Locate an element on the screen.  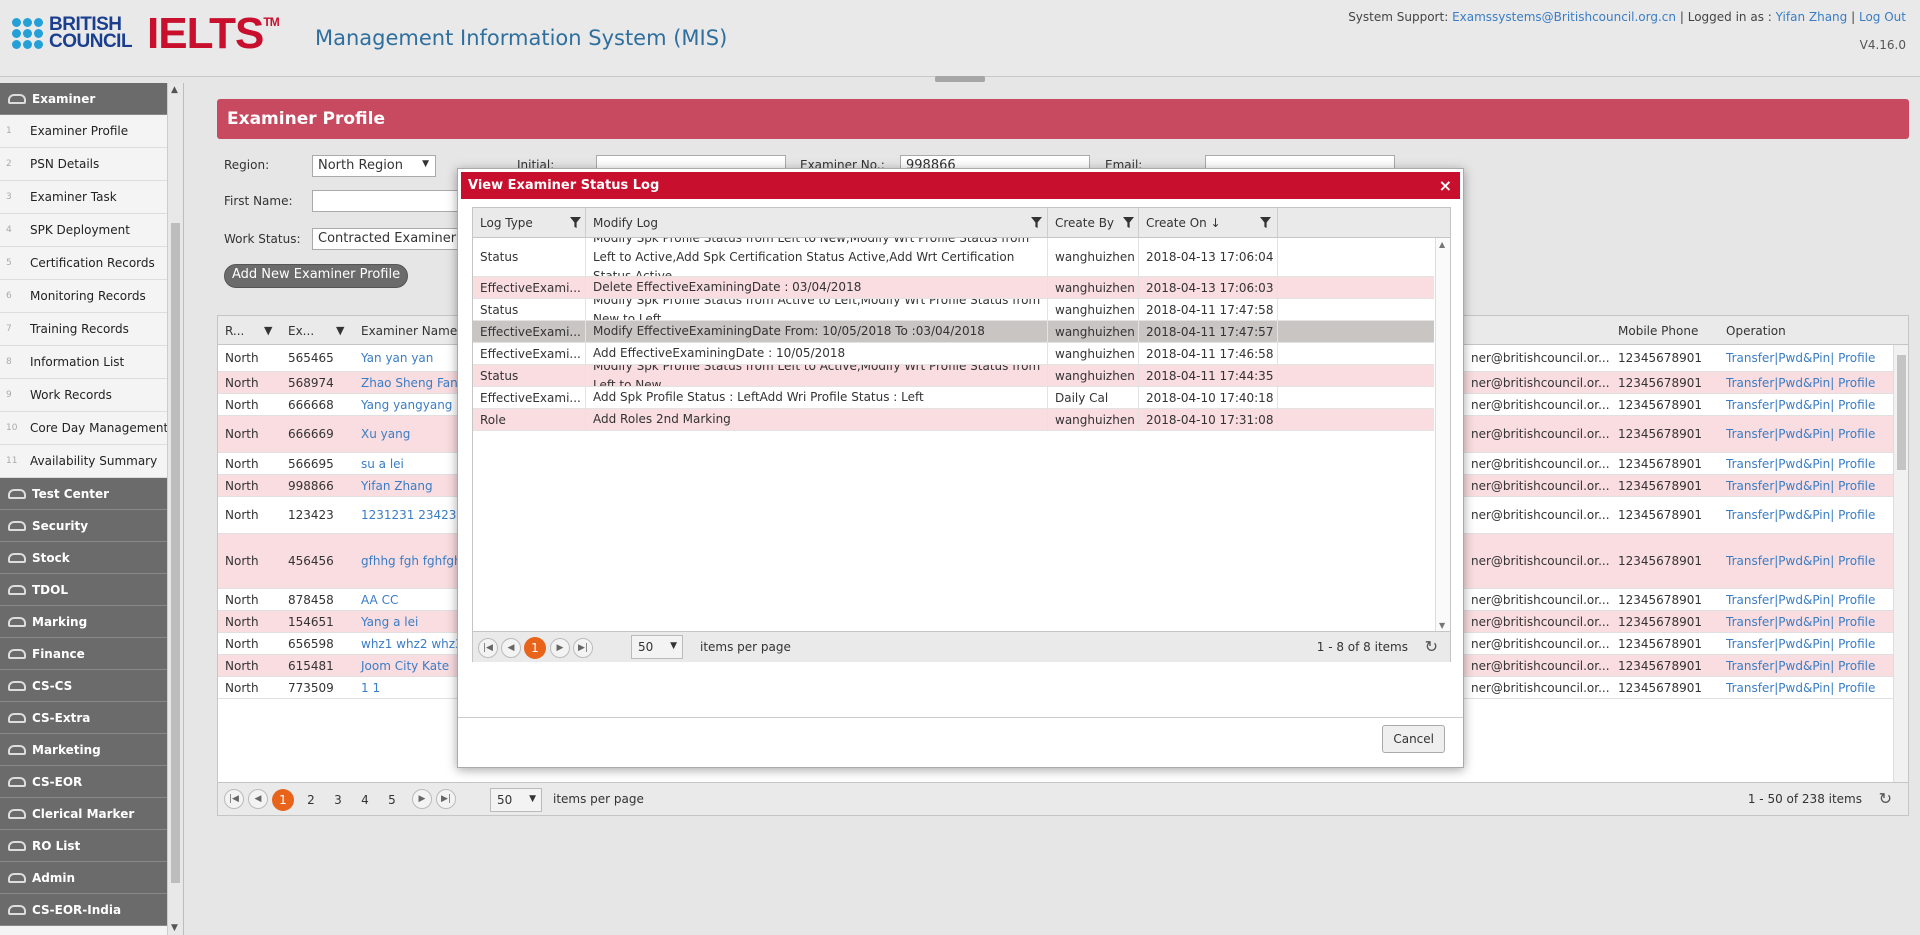
cell-examiner-name-link: Yang a lei is located at coordinates (389, 622).